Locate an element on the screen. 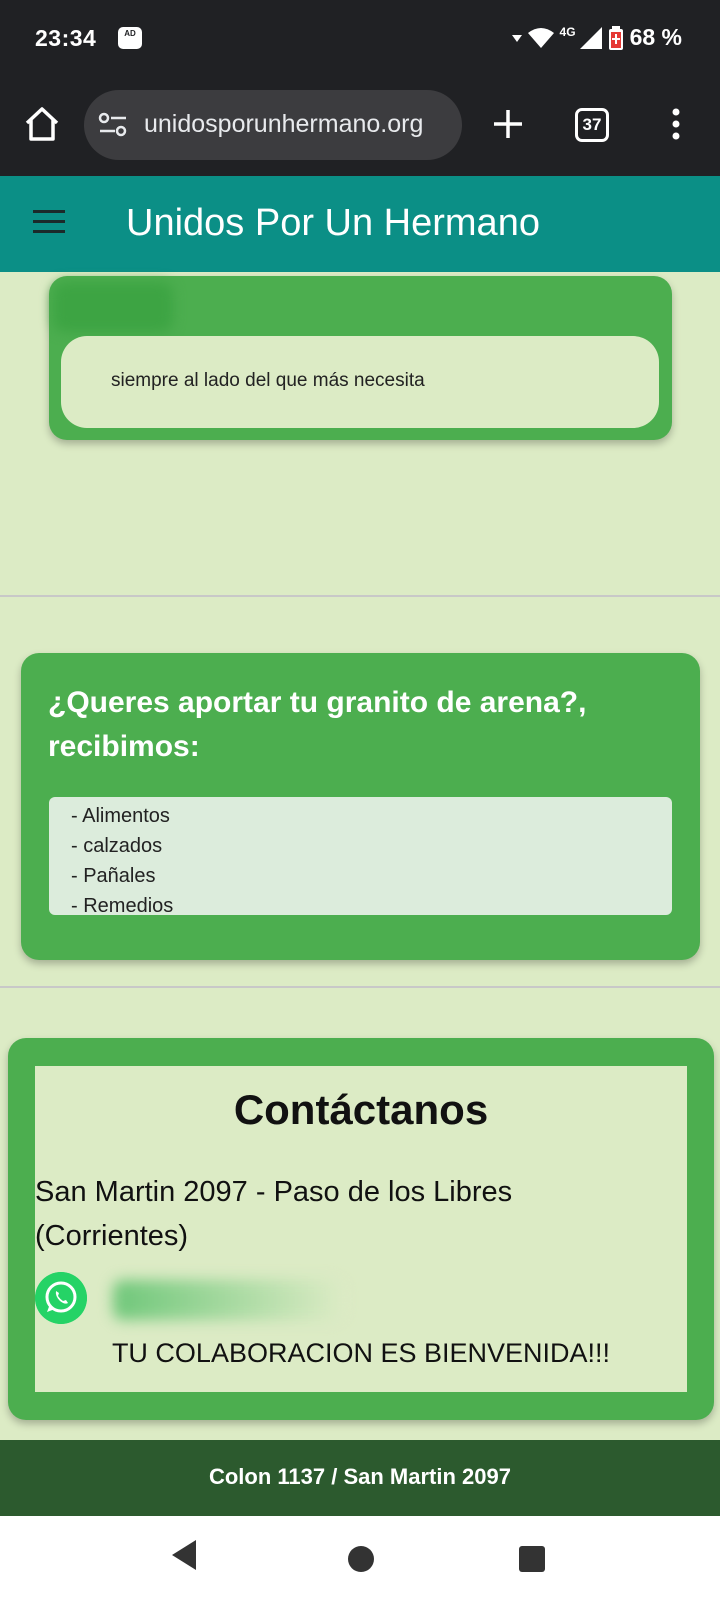 Image resolution: width=720 pixels, height=1600 pixels. blurred-logo is located at coordinates (113, 307).